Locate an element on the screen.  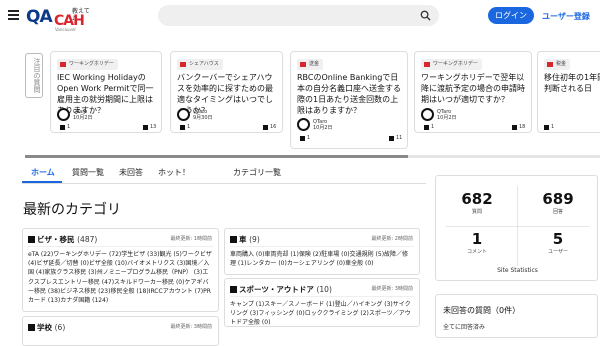
search-icon is located at coordinates (425, 15).